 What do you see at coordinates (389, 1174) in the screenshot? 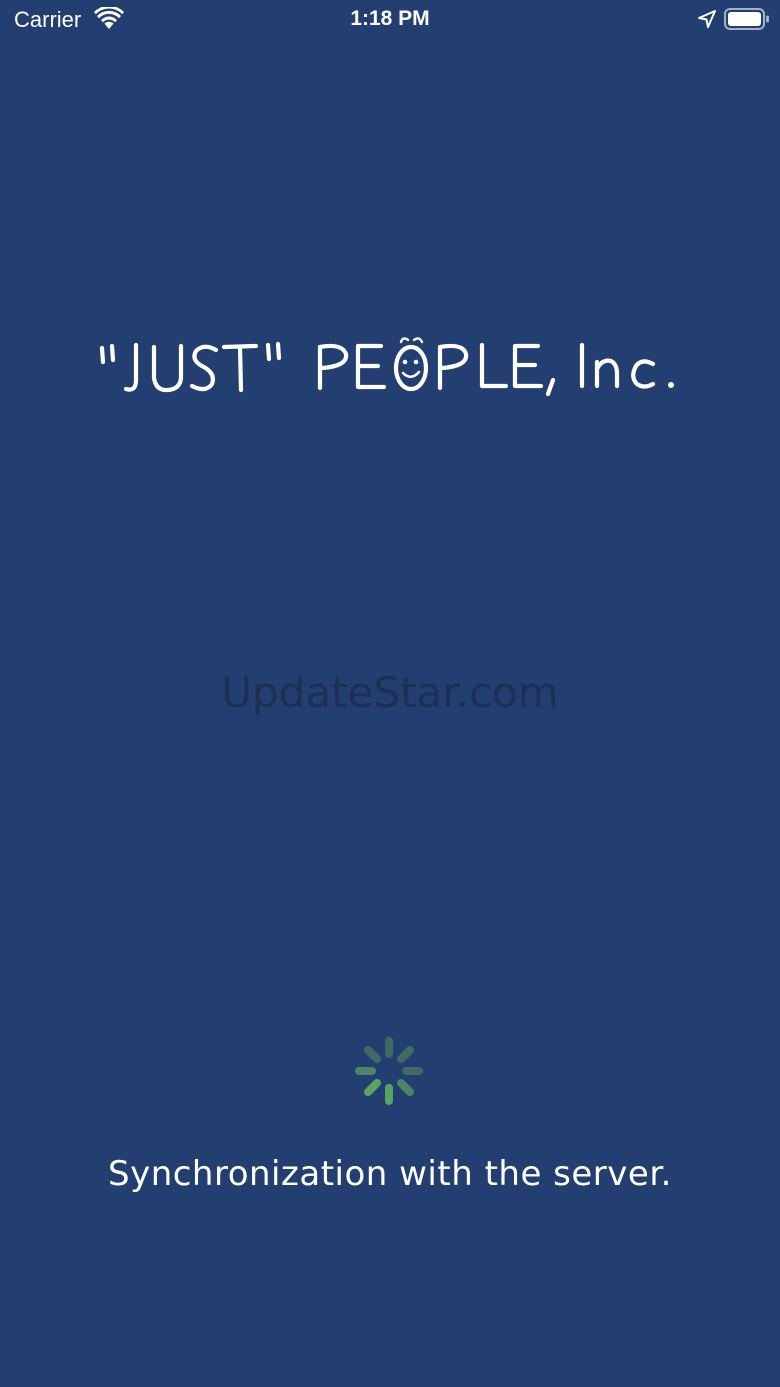
I see `sync-status-message: Synchronization with the server.` at bounding box center [389, 1174].